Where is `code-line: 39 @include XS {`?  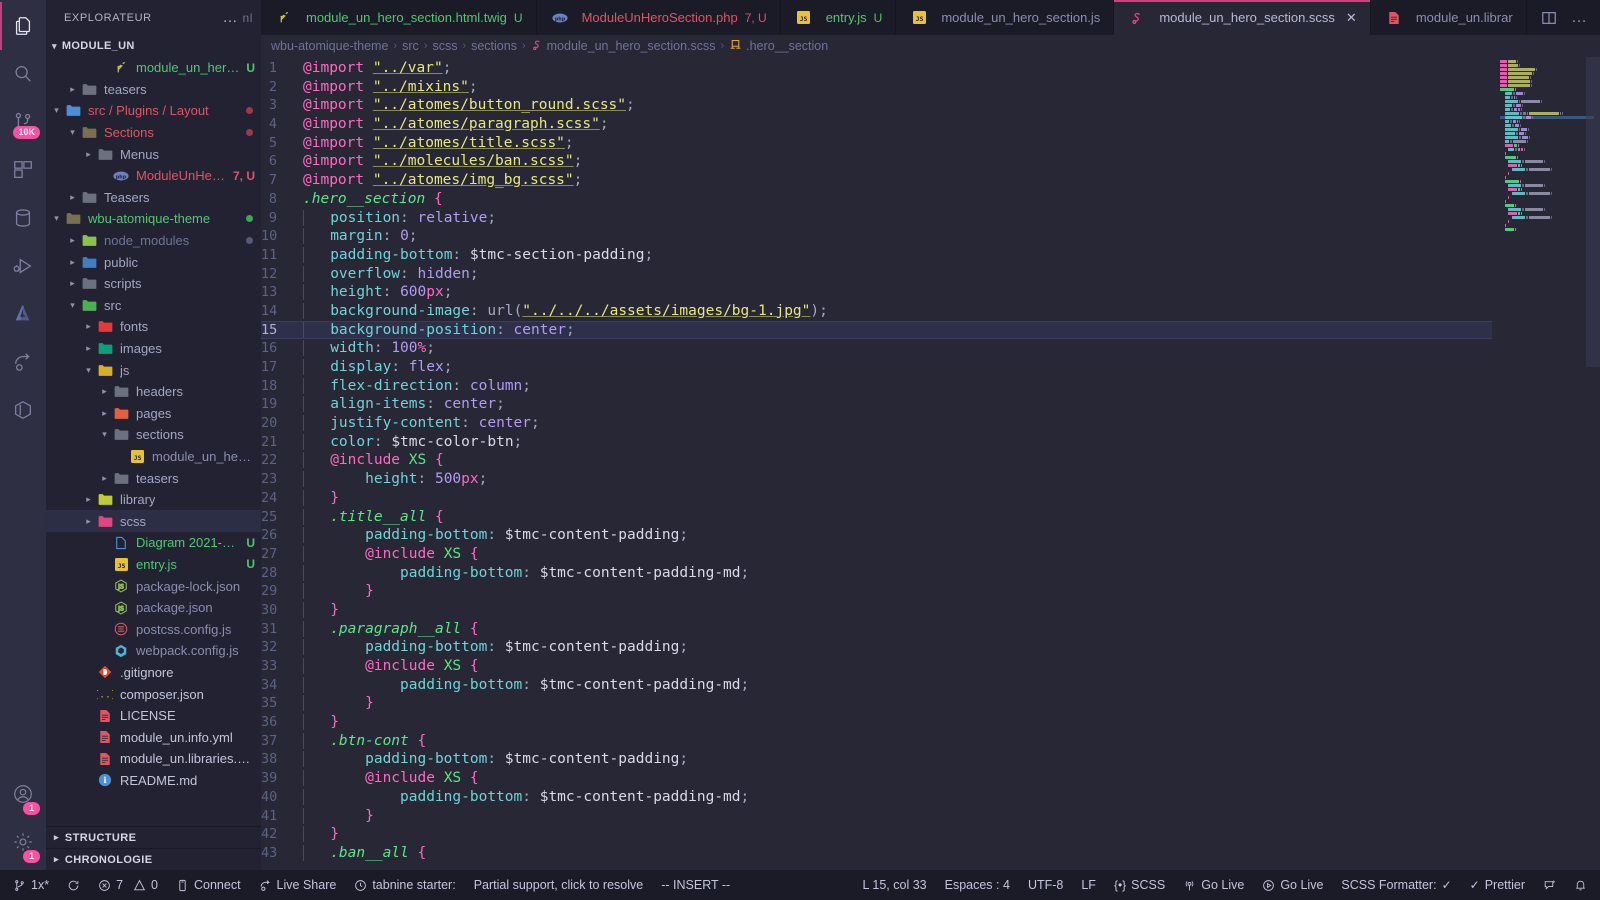
code-line: 39 @include XS { is located at coordinates (876, 778).